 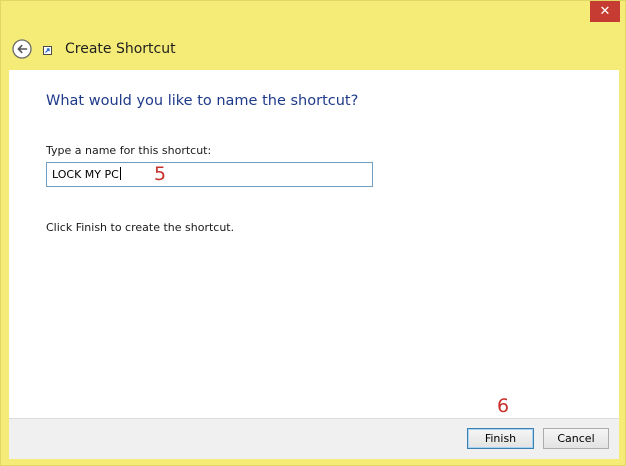 I want to click on close-button: ✕, so click(x=605, y=11).